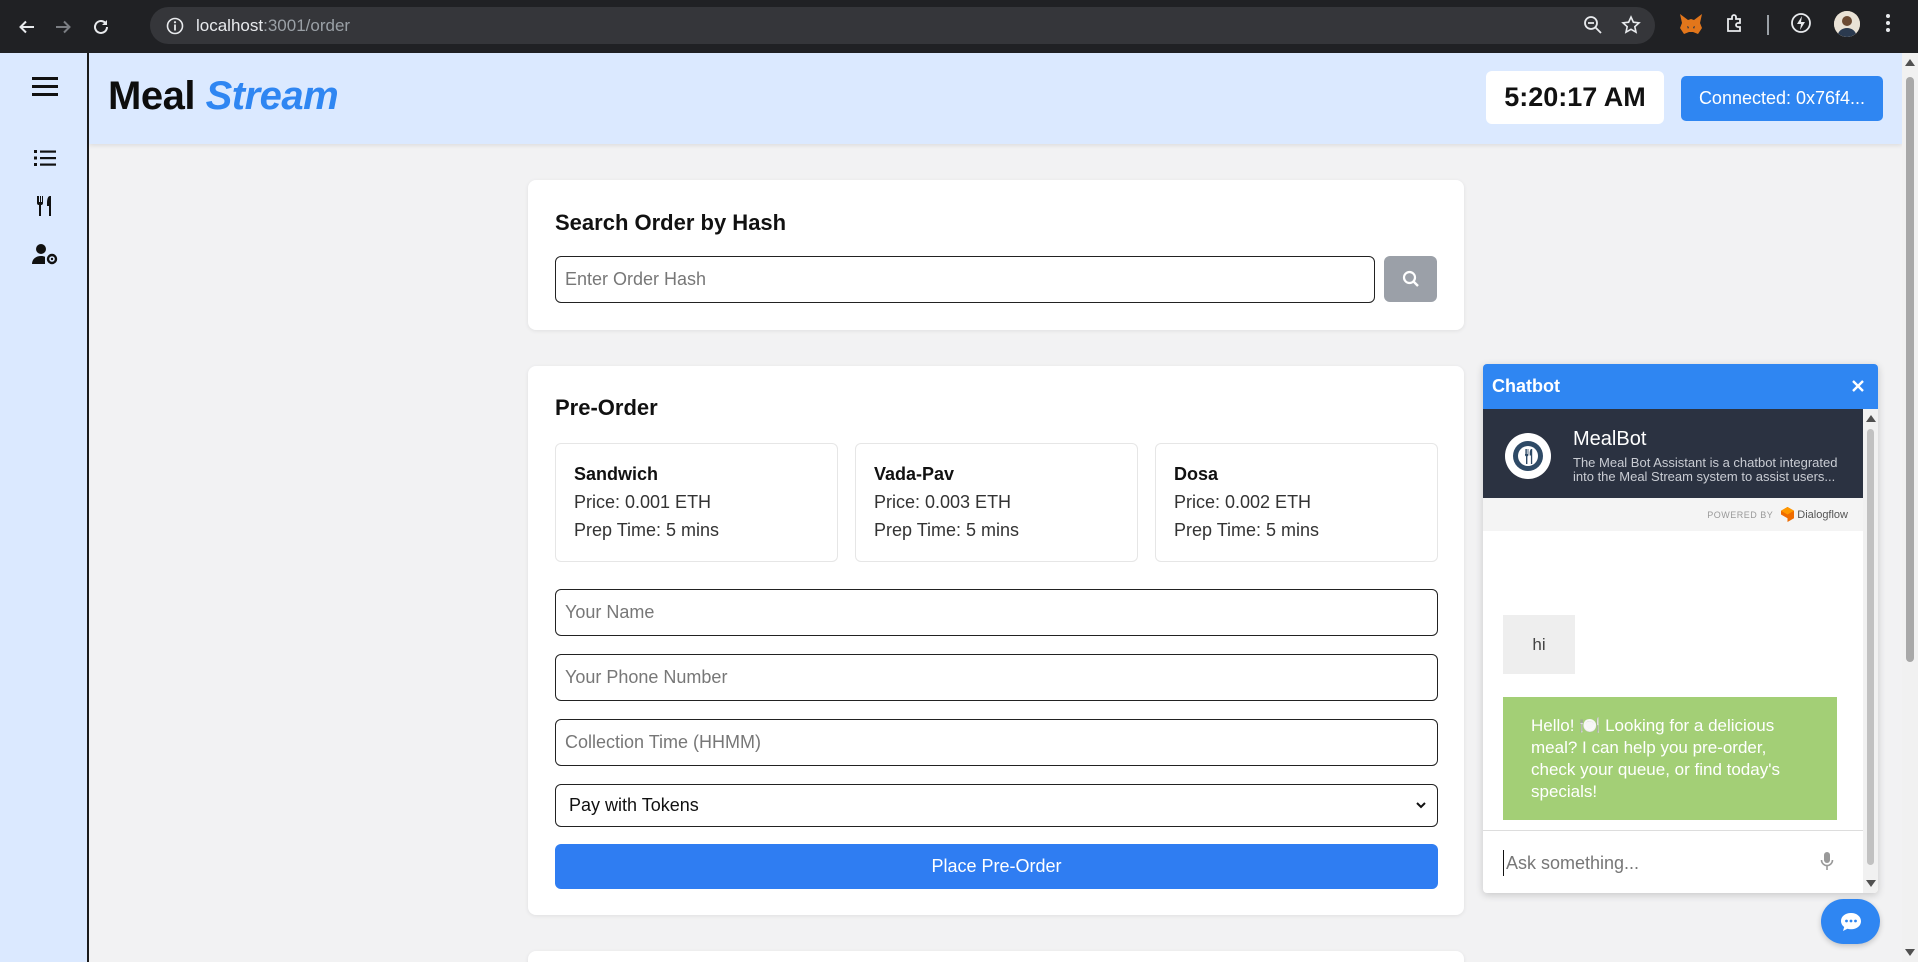 This screenshot has width=1918, height=962. Describe the element at coordinates (1888, 25) in the screenshot. I see `more-icon` at that location.